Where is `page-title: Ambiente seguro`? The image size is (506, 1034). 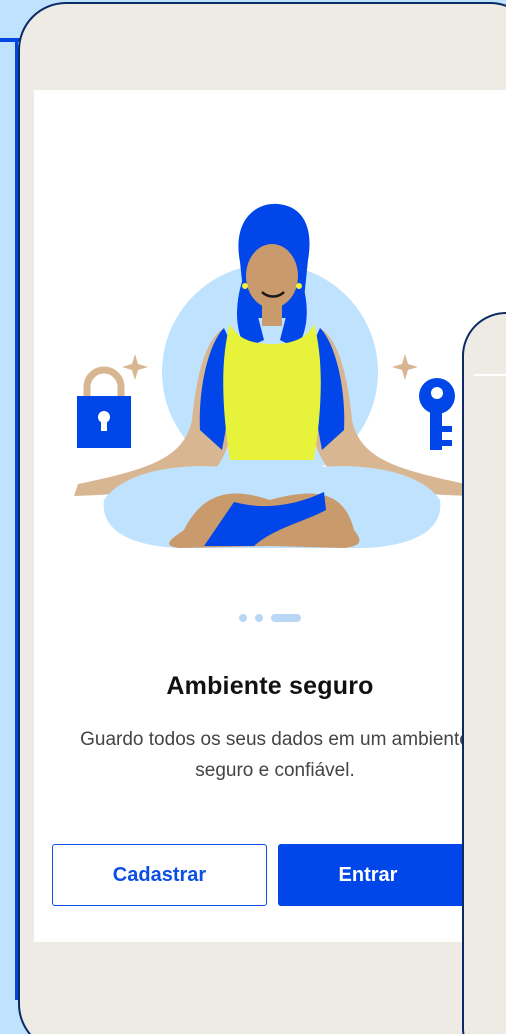
page-title: Ambiente seguro is located at coordinates (270, 686).